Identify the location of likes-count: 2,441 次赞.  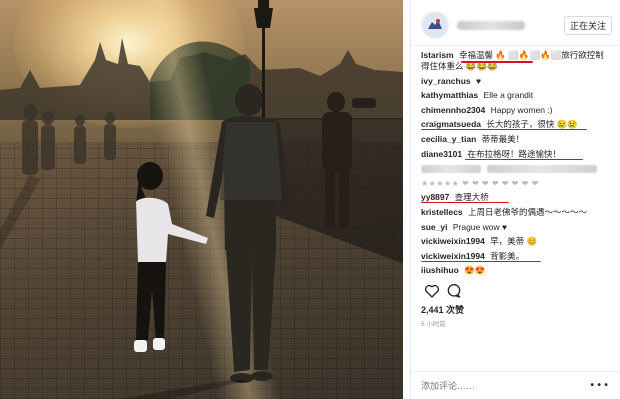
(516, 309).